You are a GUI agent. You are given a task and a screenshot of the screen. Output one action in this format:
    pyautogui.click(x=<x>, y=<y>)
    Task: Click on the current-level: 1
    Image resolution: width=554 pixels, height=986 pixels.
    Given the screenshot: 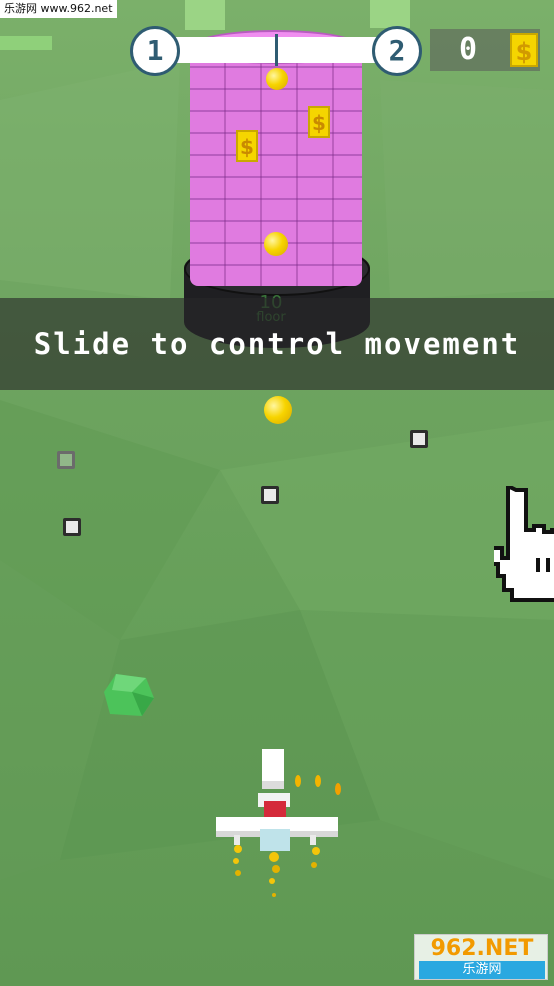 What is the action you would take?
    pyautogui.click(x=155, y=51)
    